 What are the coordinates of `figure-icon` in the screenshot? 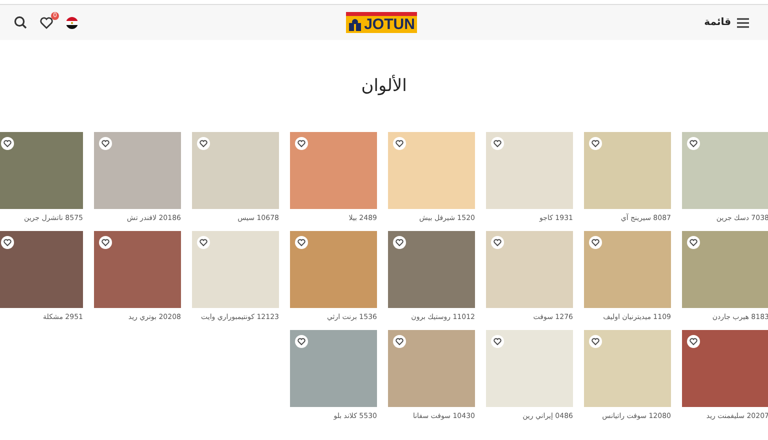 It's located at (355, 25).